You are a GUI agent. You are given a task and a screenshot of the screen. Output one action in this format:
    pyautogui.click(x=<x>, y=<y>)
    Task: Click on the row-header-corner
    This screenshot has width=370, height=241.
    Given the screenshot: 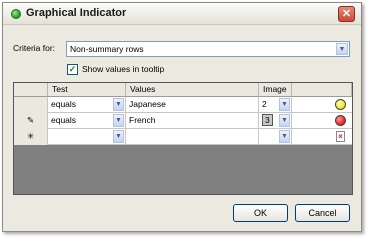 What is the action you would take?
    pyautogui.click(x=31, y=90)
    